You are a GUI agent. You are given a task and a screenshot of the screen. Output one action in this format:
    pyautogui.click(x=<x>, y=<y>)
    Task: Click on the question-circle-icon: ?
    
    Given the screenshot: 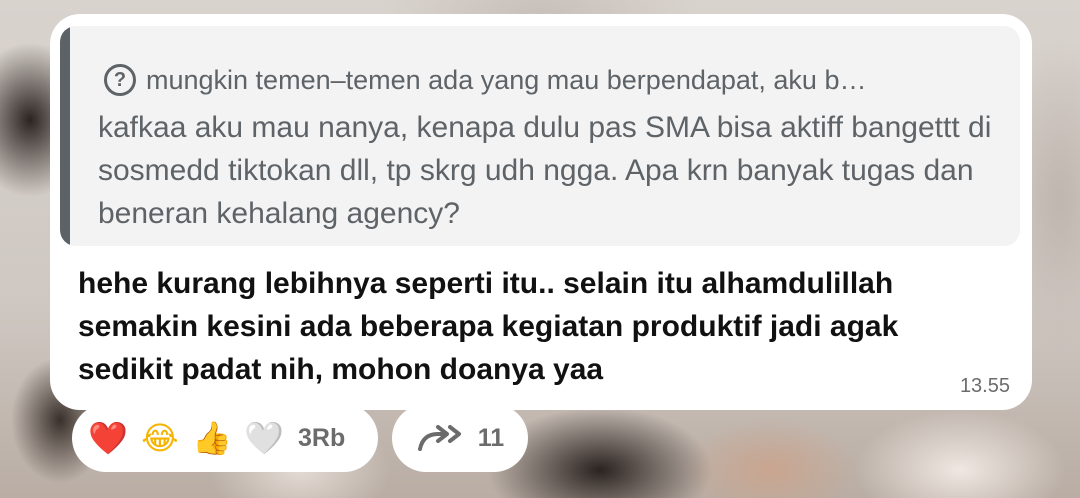 What is the action you would take?
    pyautogui.click(x=120, y=80)
    